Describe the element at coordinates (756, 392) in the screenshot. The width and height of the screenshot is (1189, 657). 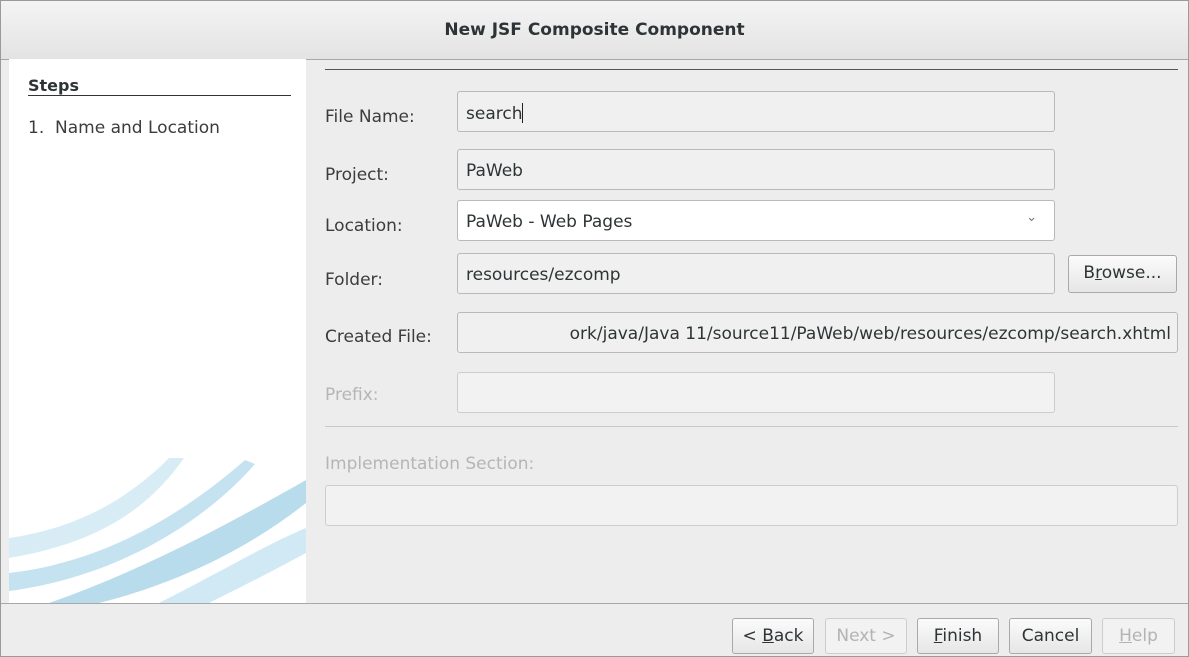
I see `prefix-input` at that location.